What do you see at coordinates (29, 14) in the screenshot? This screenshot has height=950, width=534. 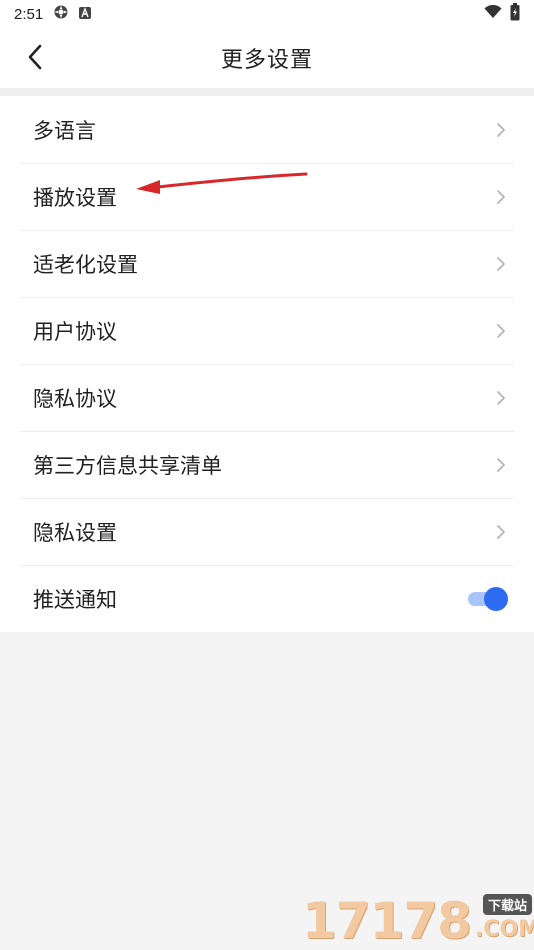 I see `status-time: 2:51` at bounding box center [29, 14].